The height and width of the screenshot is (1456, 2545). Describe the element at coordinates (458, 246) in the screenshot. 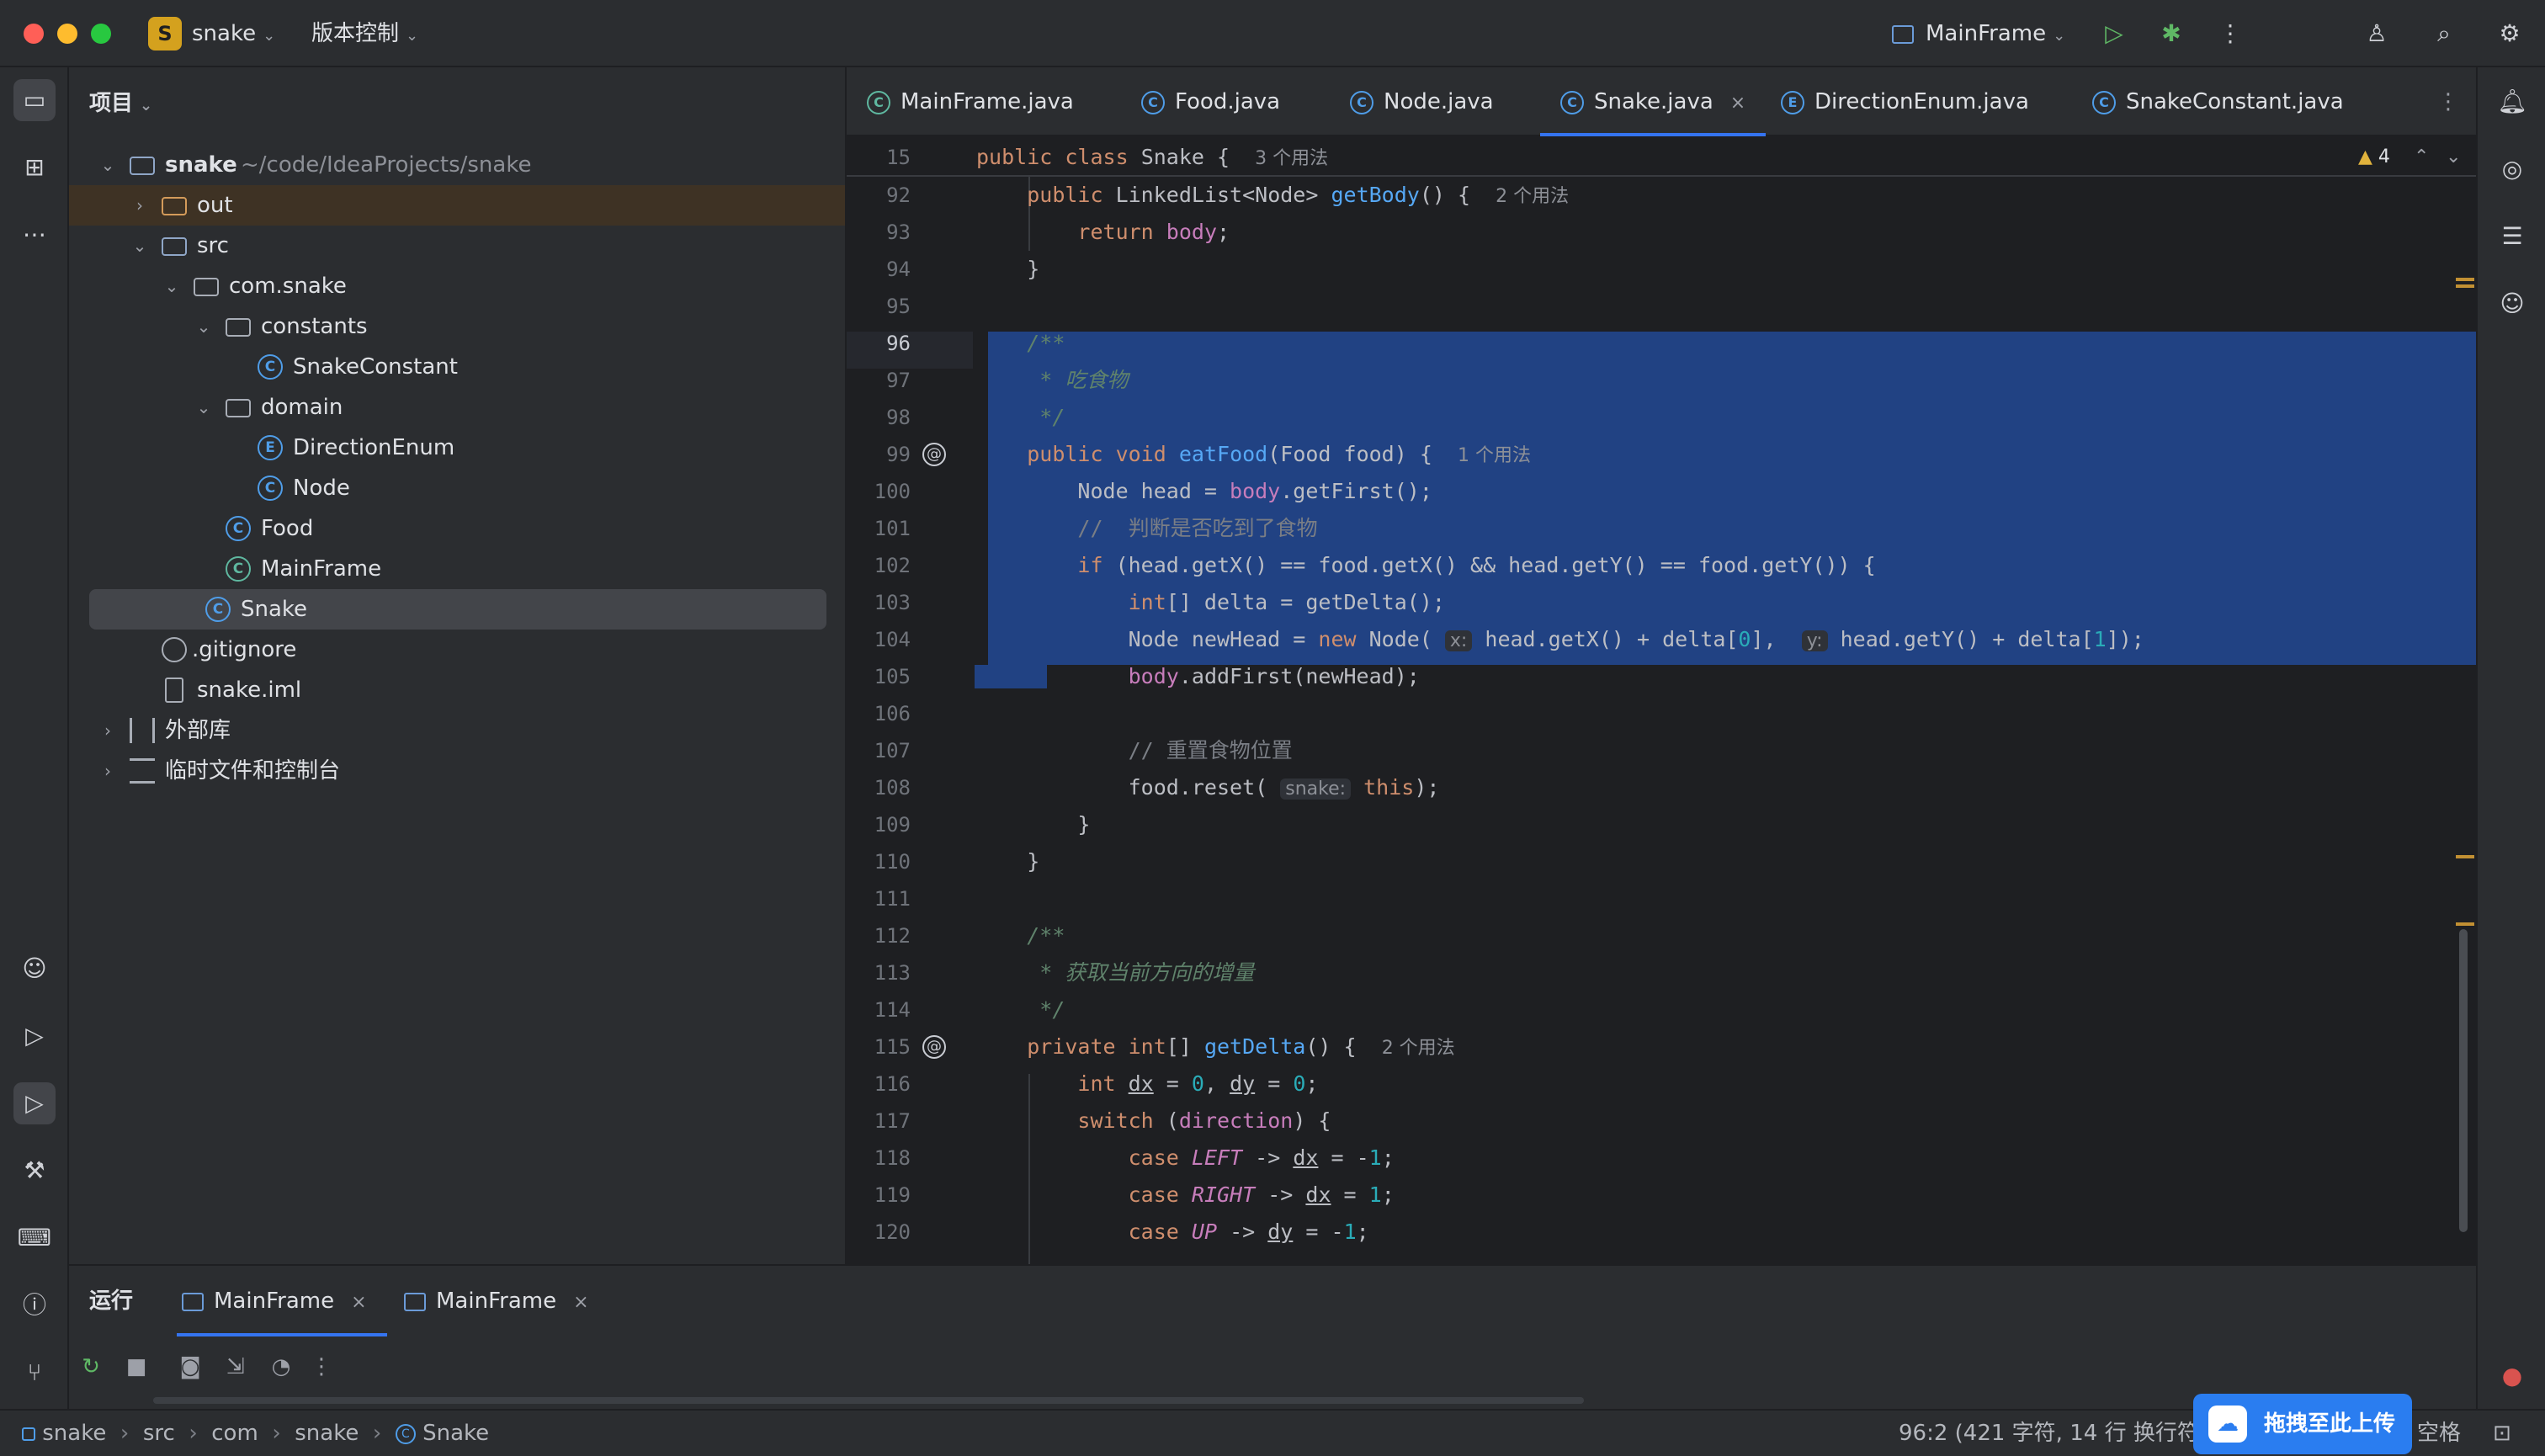

I see `tree-item-src: ⌄ src` at that location.